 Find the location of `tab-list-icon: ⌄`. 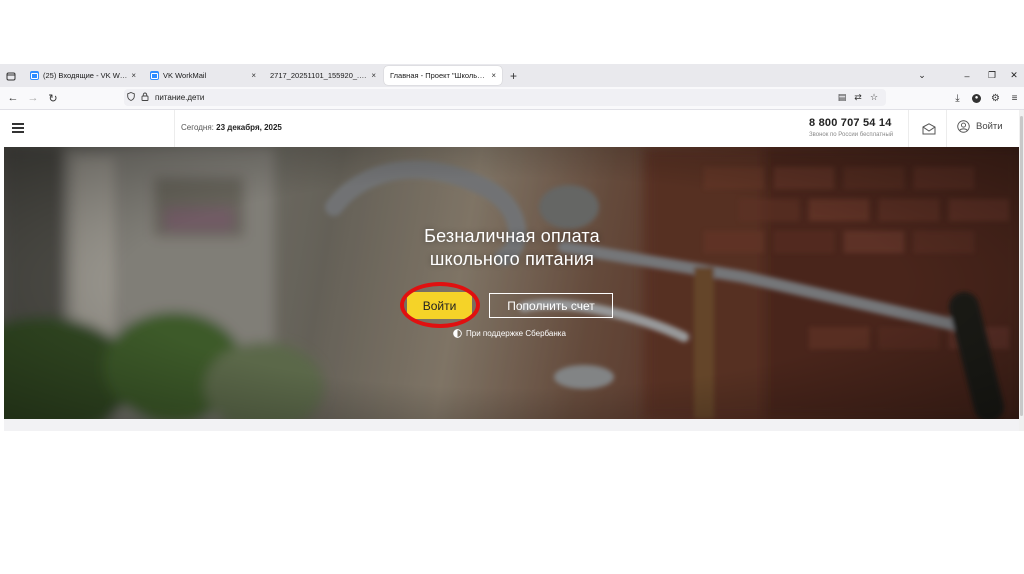

tab-list-icon: ⌄ is located at coordinates (922, 75).